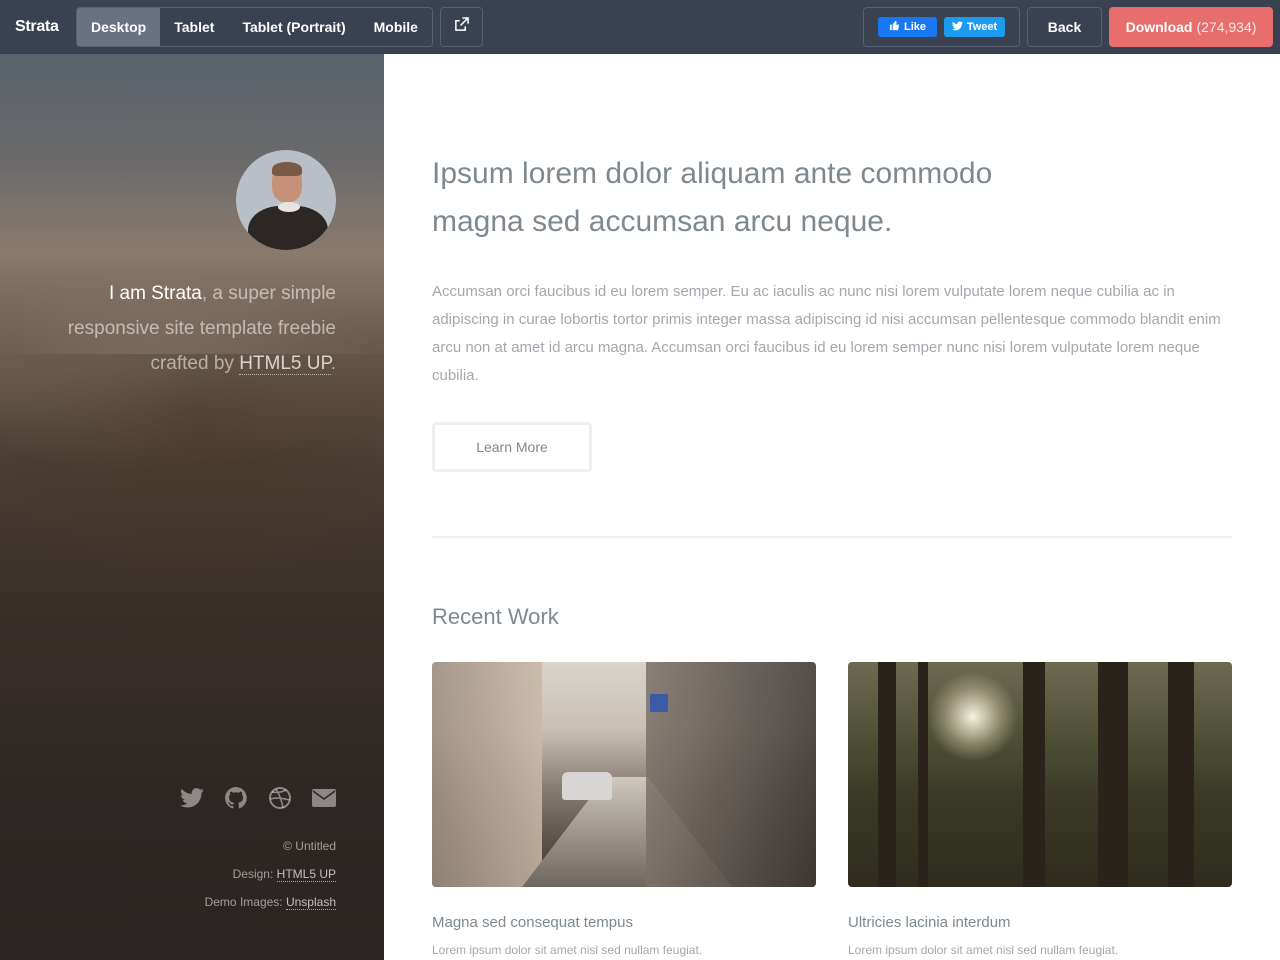 The height and width of the screenshot is (960, 1280). I want to click on avatar-body, so click(288, 228).